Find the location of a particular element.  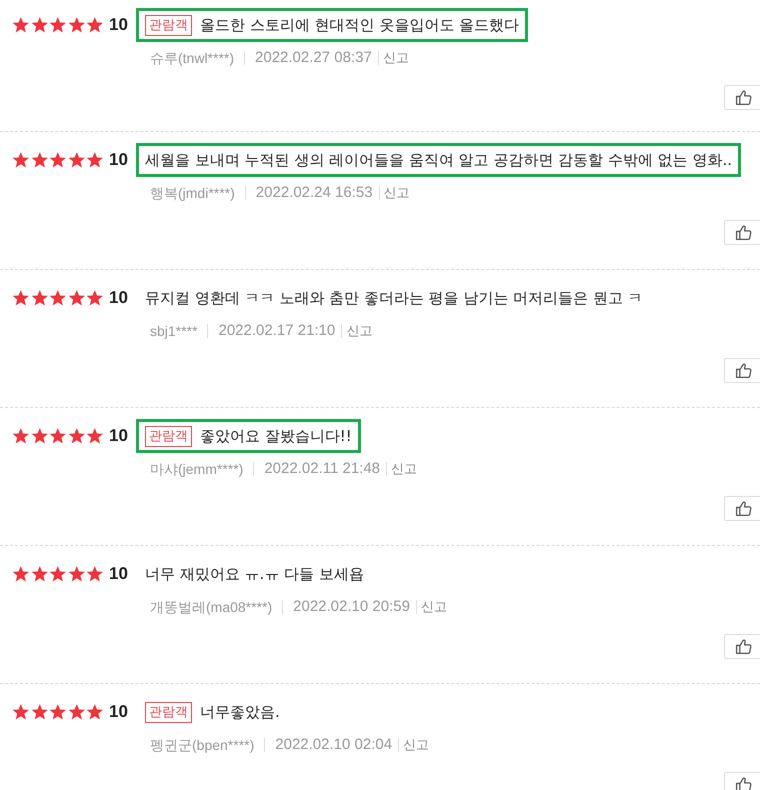

review-date: 2022.02.10 02:04 is located at coordinates (332, 745).